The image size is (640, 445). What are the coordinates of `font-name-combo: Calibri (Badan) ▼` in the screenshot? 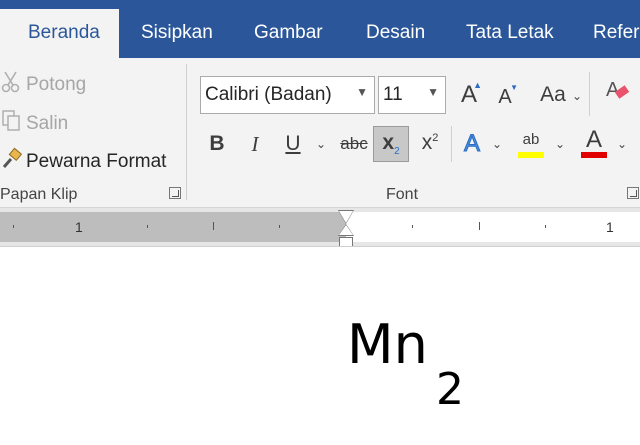 It's located at (287, 95).